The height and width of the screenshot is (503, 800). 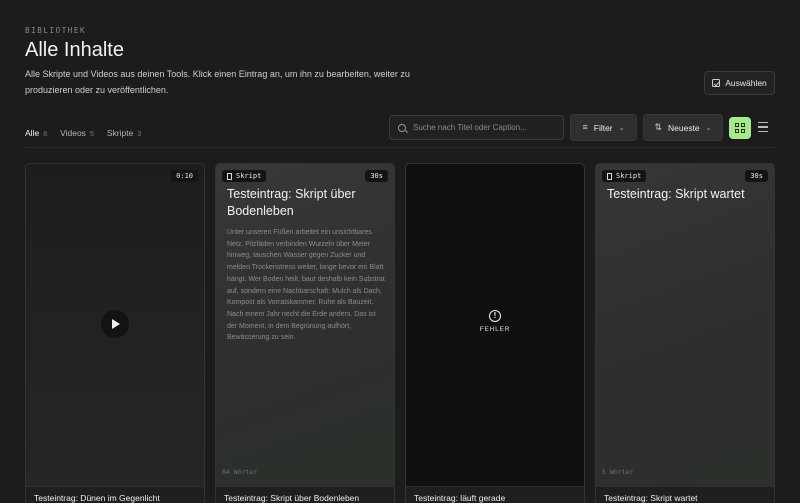 I want to click on list-view-button, so click(x=763, y=127).